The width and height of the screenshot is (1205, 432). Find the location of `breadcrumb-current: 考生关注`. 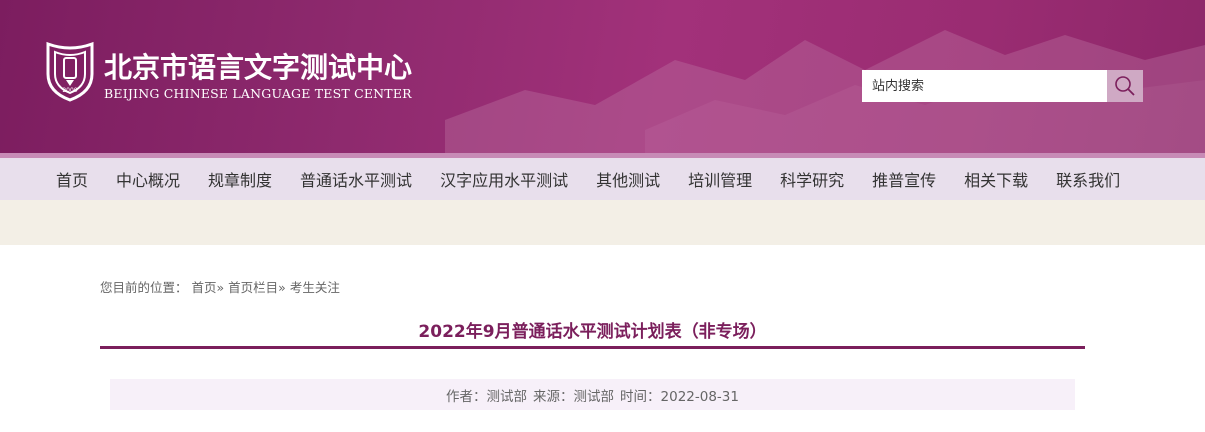

breadcrumb-current: 考生关注 is located at coordinates (315, 287).